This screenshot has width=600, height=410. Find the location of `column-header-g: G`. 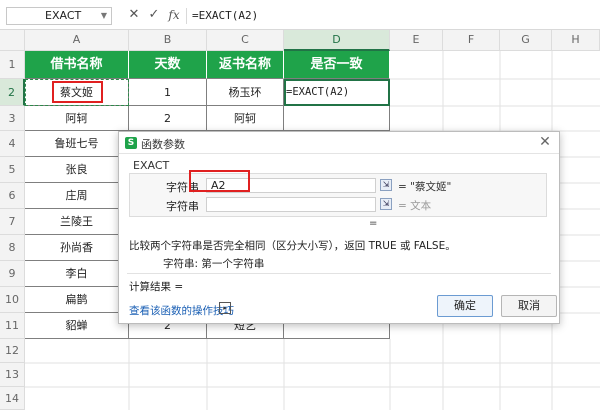

column-header-g: G is located at coordinates (526, 40).